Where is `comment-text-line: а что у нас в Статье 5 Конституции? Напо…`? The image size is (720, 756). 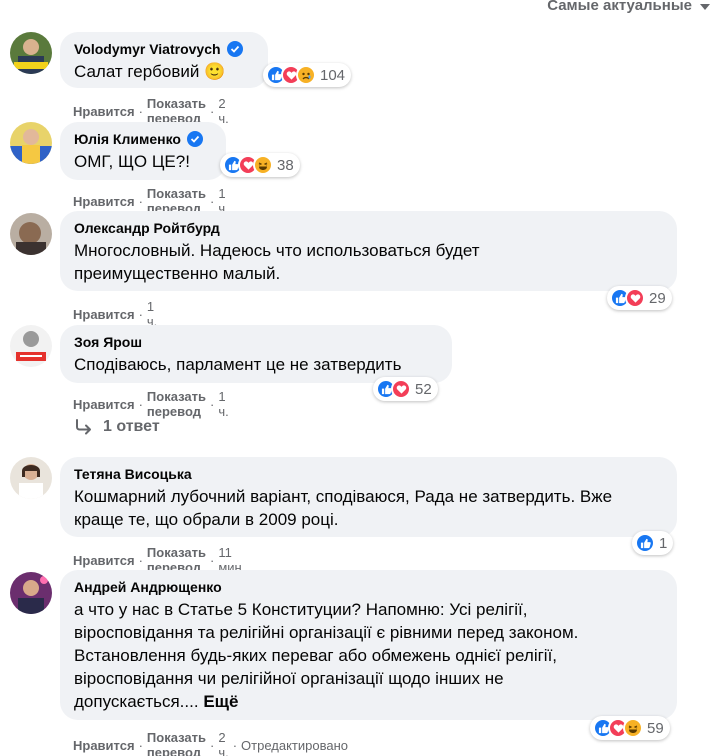
comment-text-line: а что у нас в Статье 5 Конституции? Напо… is located at coordinates (301, 609).